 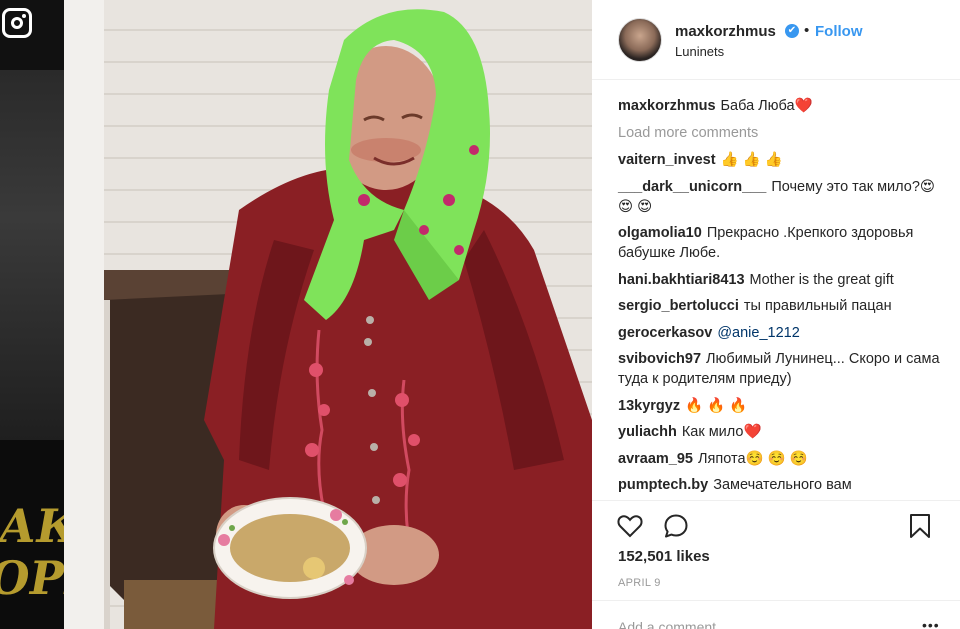 I want to click on comment-text: 👍 👍 👍, so click(x=751, y=160).